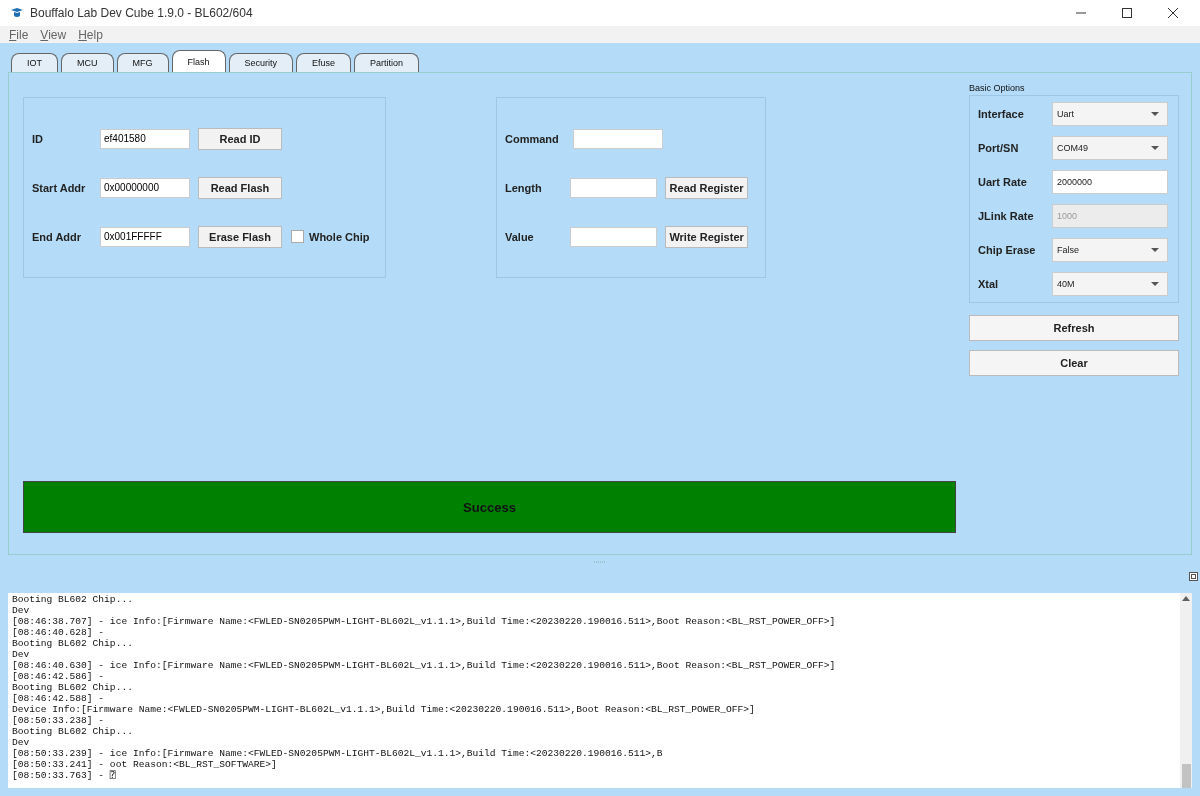  I want to click on checkbox-label: Whole Chip, so click(339, 236).